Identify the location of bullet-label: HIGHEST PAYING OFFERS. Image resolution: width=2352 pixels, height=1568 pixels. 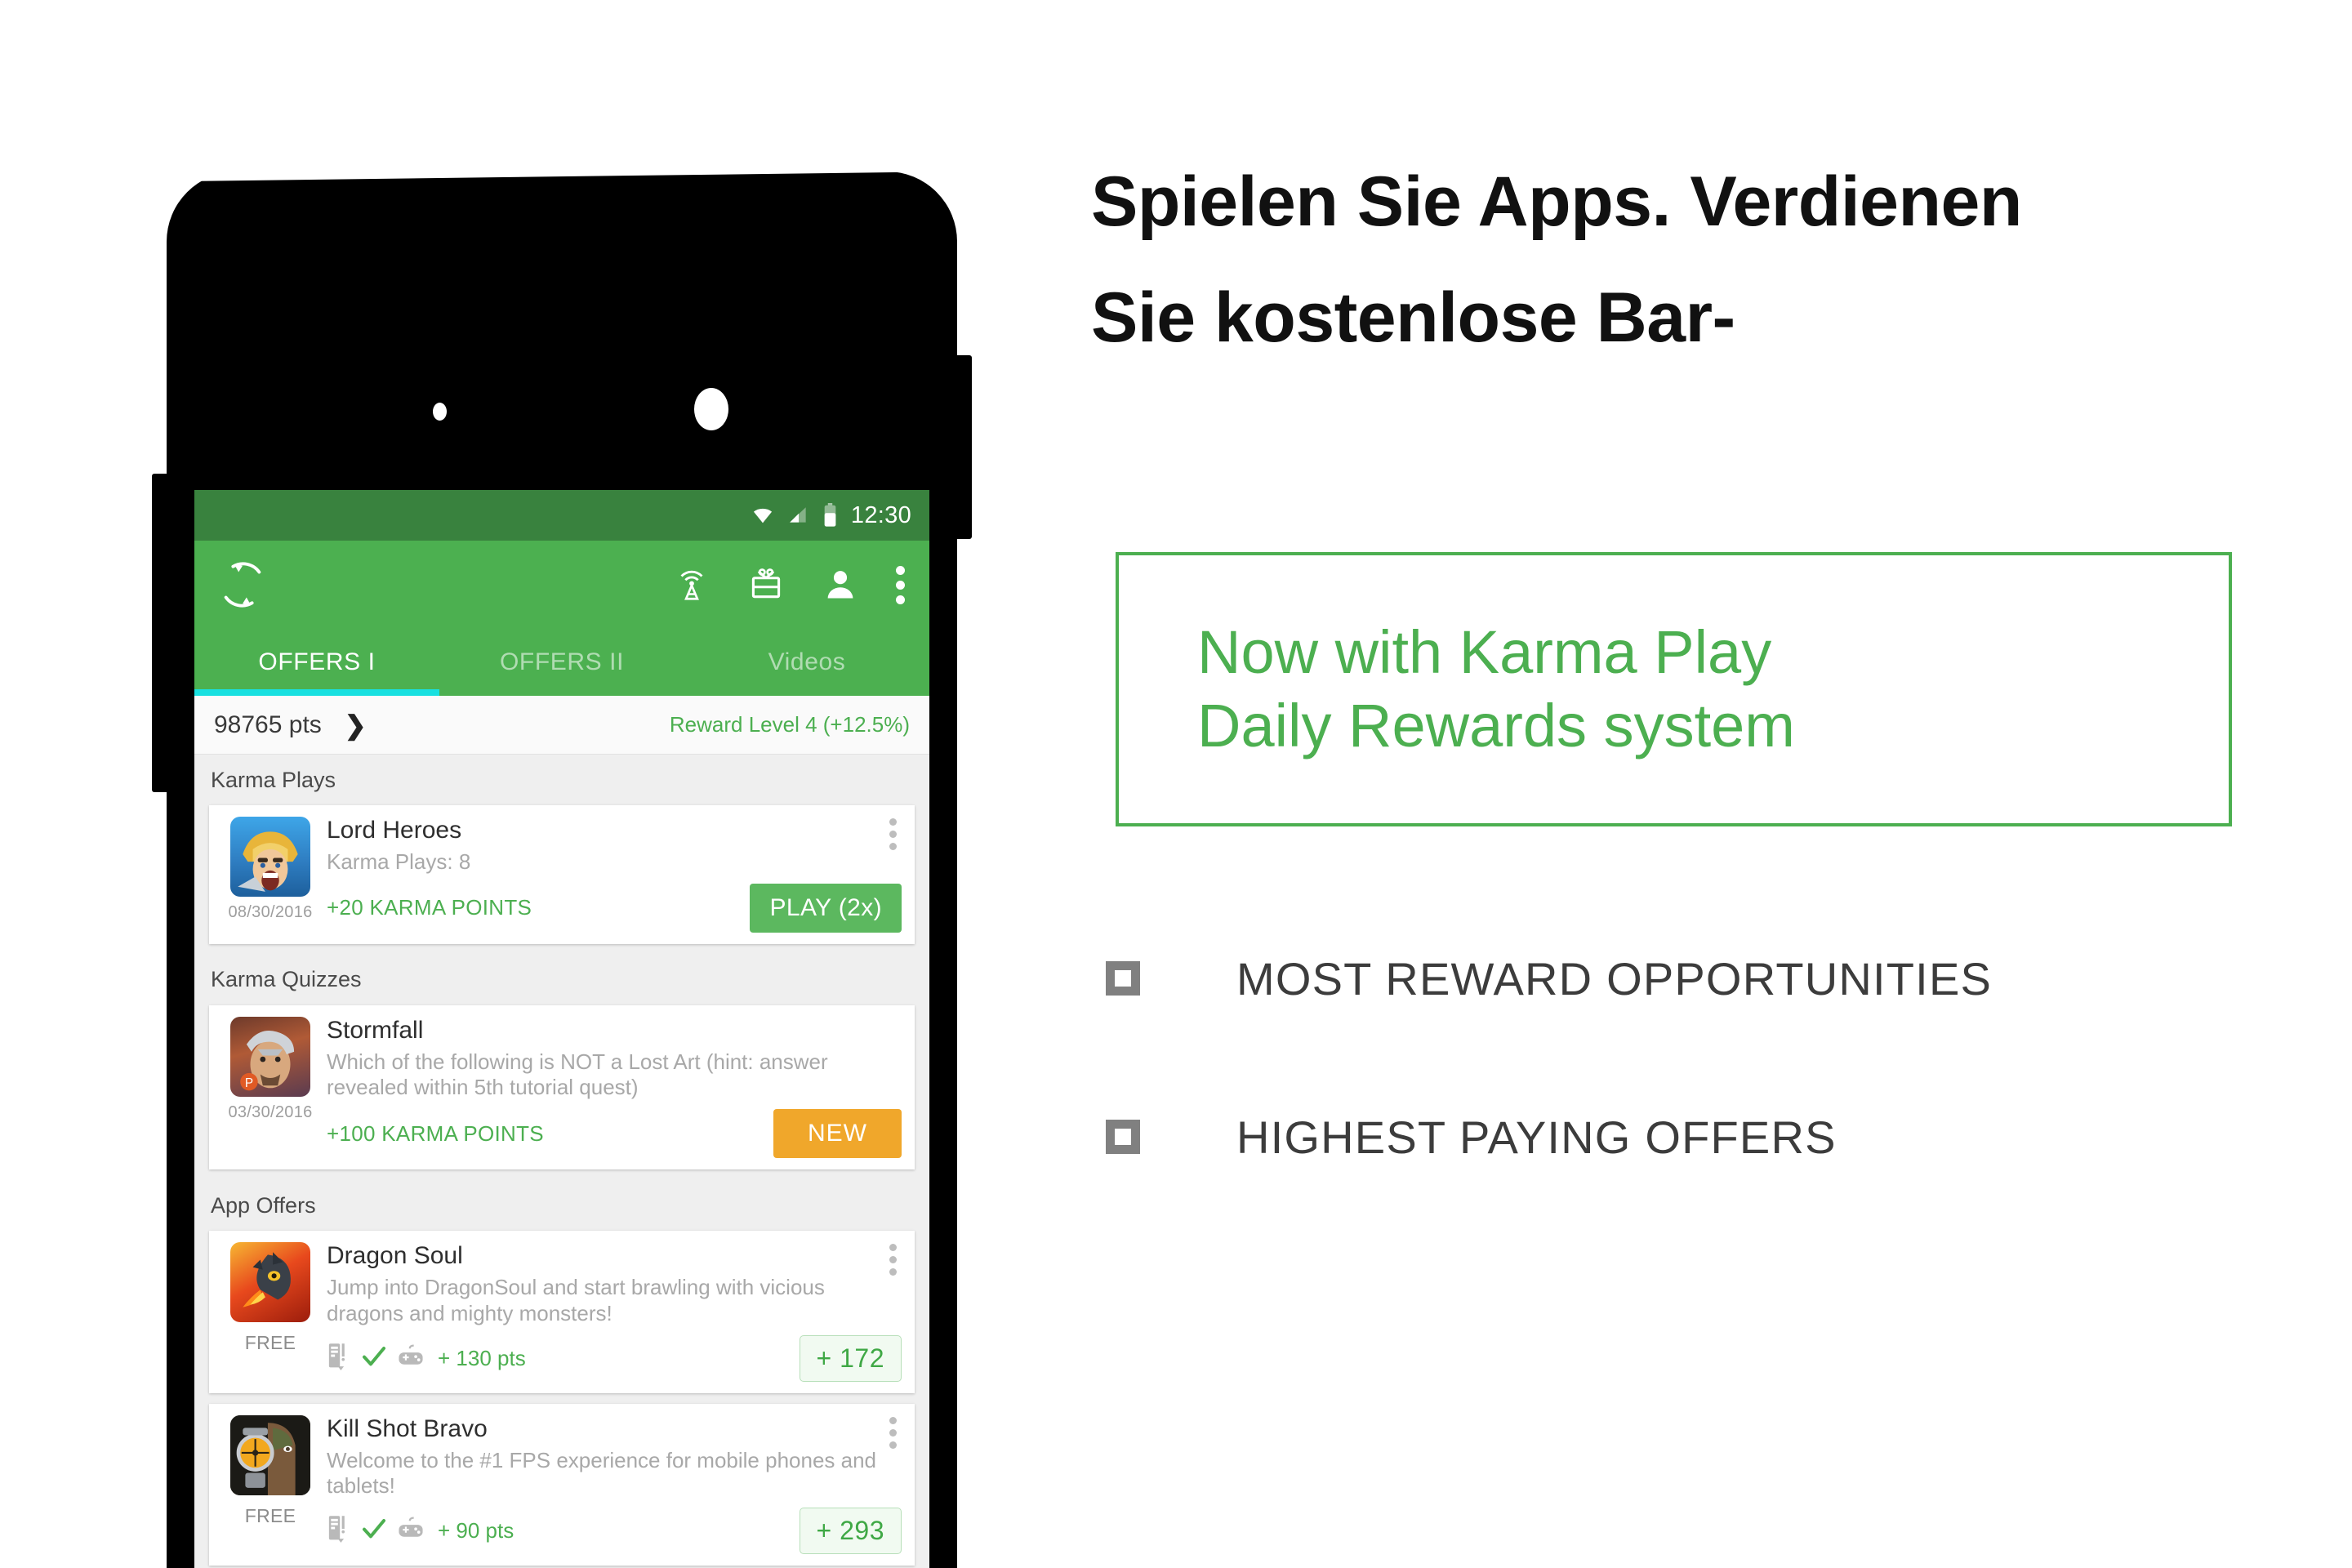
(1536, 1137).